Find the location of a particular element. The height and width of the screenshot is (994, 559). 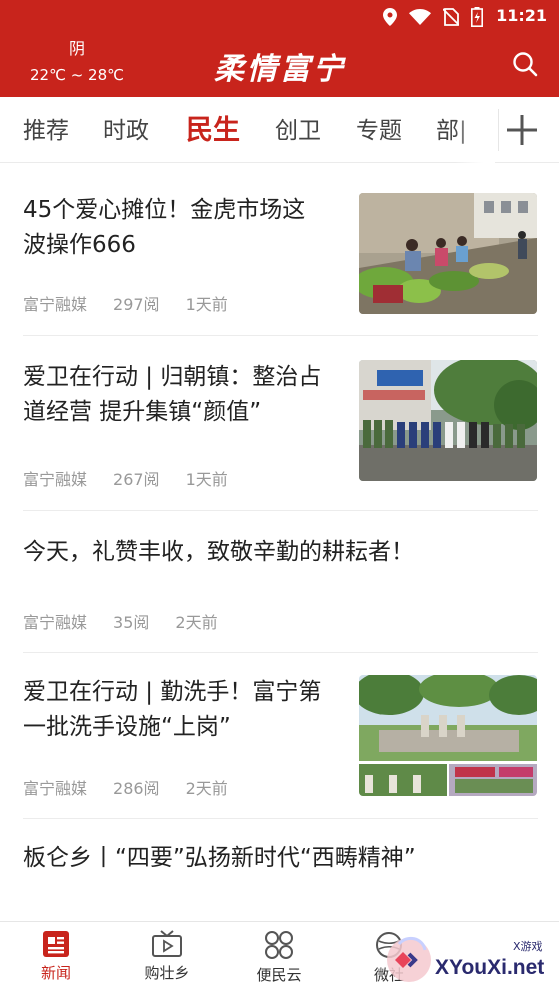

search-button is located at coordinates (525, 64).